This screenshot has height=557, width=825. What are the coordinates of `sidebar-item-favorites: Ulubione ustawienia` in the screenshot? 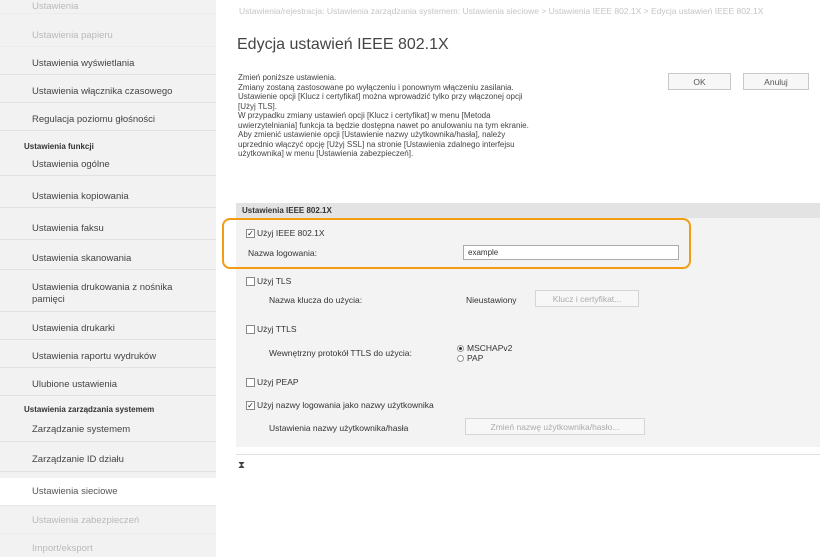 It's located at (108, 385).